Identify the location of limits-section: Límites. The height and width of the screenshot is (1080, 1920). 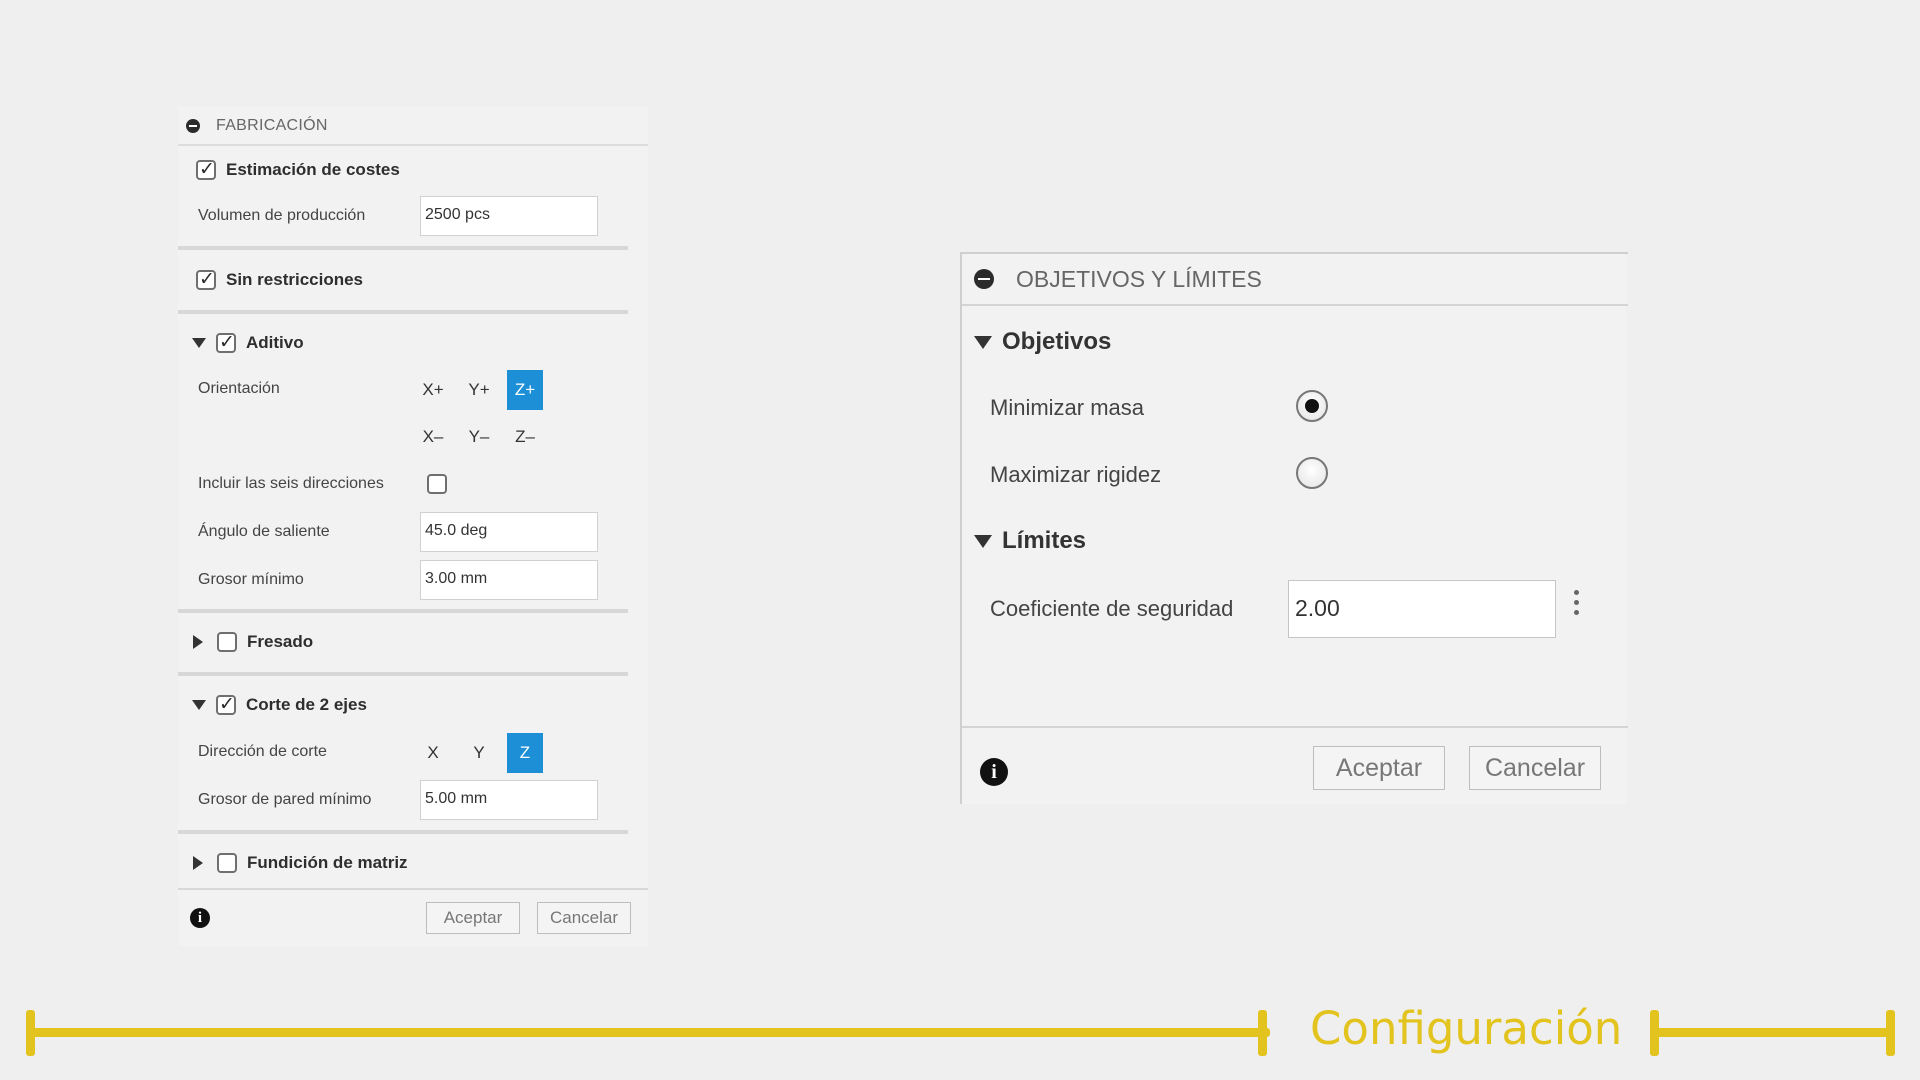
(1030, 541).